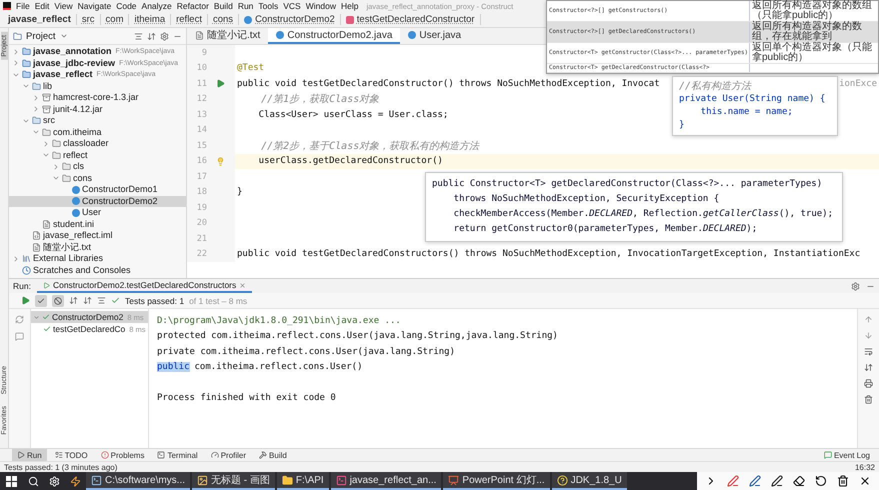 The height and width of the screenshot is (490, 879). What do you see at coordinates (201, 130) in the screenshot?
I see `line-number: 14` at bounding box center [201, 130].